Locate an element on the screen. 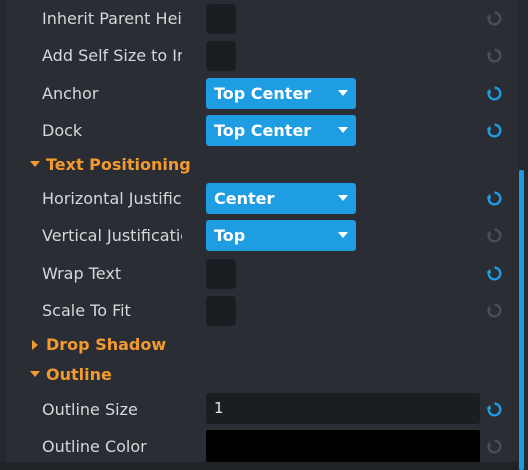 The height and width of the screenshot is (470, 528). dock-label: Dock is located at coordinates (62, 130).